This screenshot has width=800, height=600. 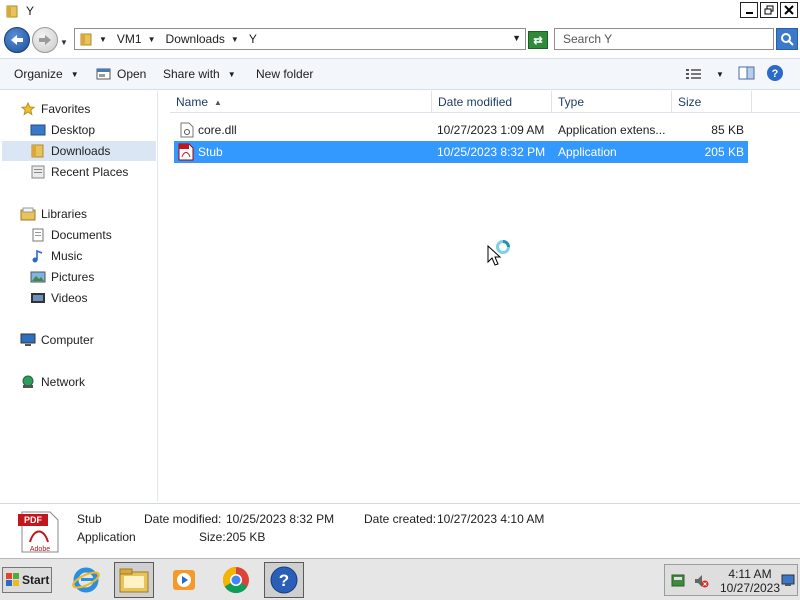 I want to click on forward-button, so click(x=45, y=40).